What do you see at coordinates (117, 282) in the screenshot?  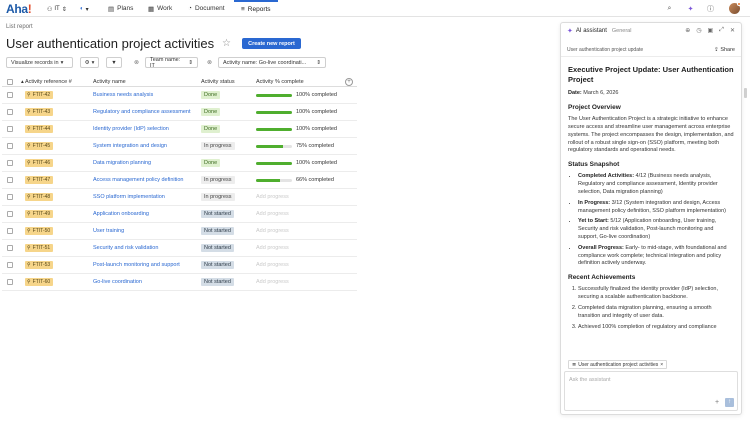 I see `activity-name-link: Go-live coordination` at bounding box center [117, 282].